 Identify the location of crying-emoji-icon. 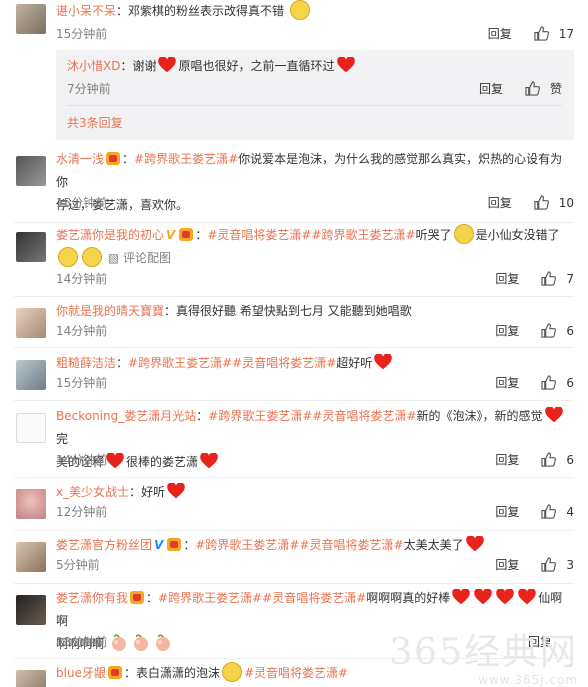
(68, 257).